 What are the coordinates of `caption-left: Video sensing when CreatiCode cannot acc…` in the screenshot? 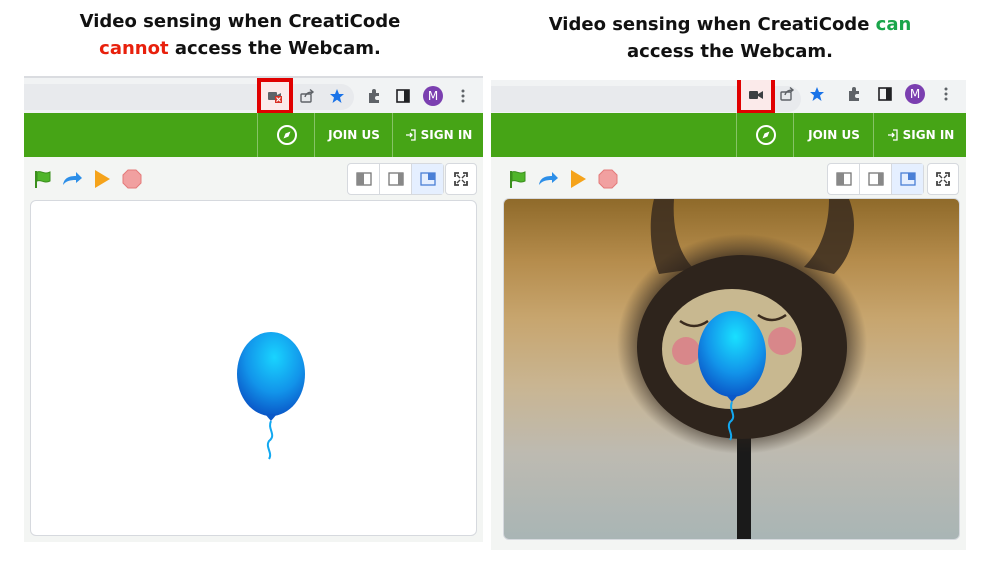 It's located at (240, 35).